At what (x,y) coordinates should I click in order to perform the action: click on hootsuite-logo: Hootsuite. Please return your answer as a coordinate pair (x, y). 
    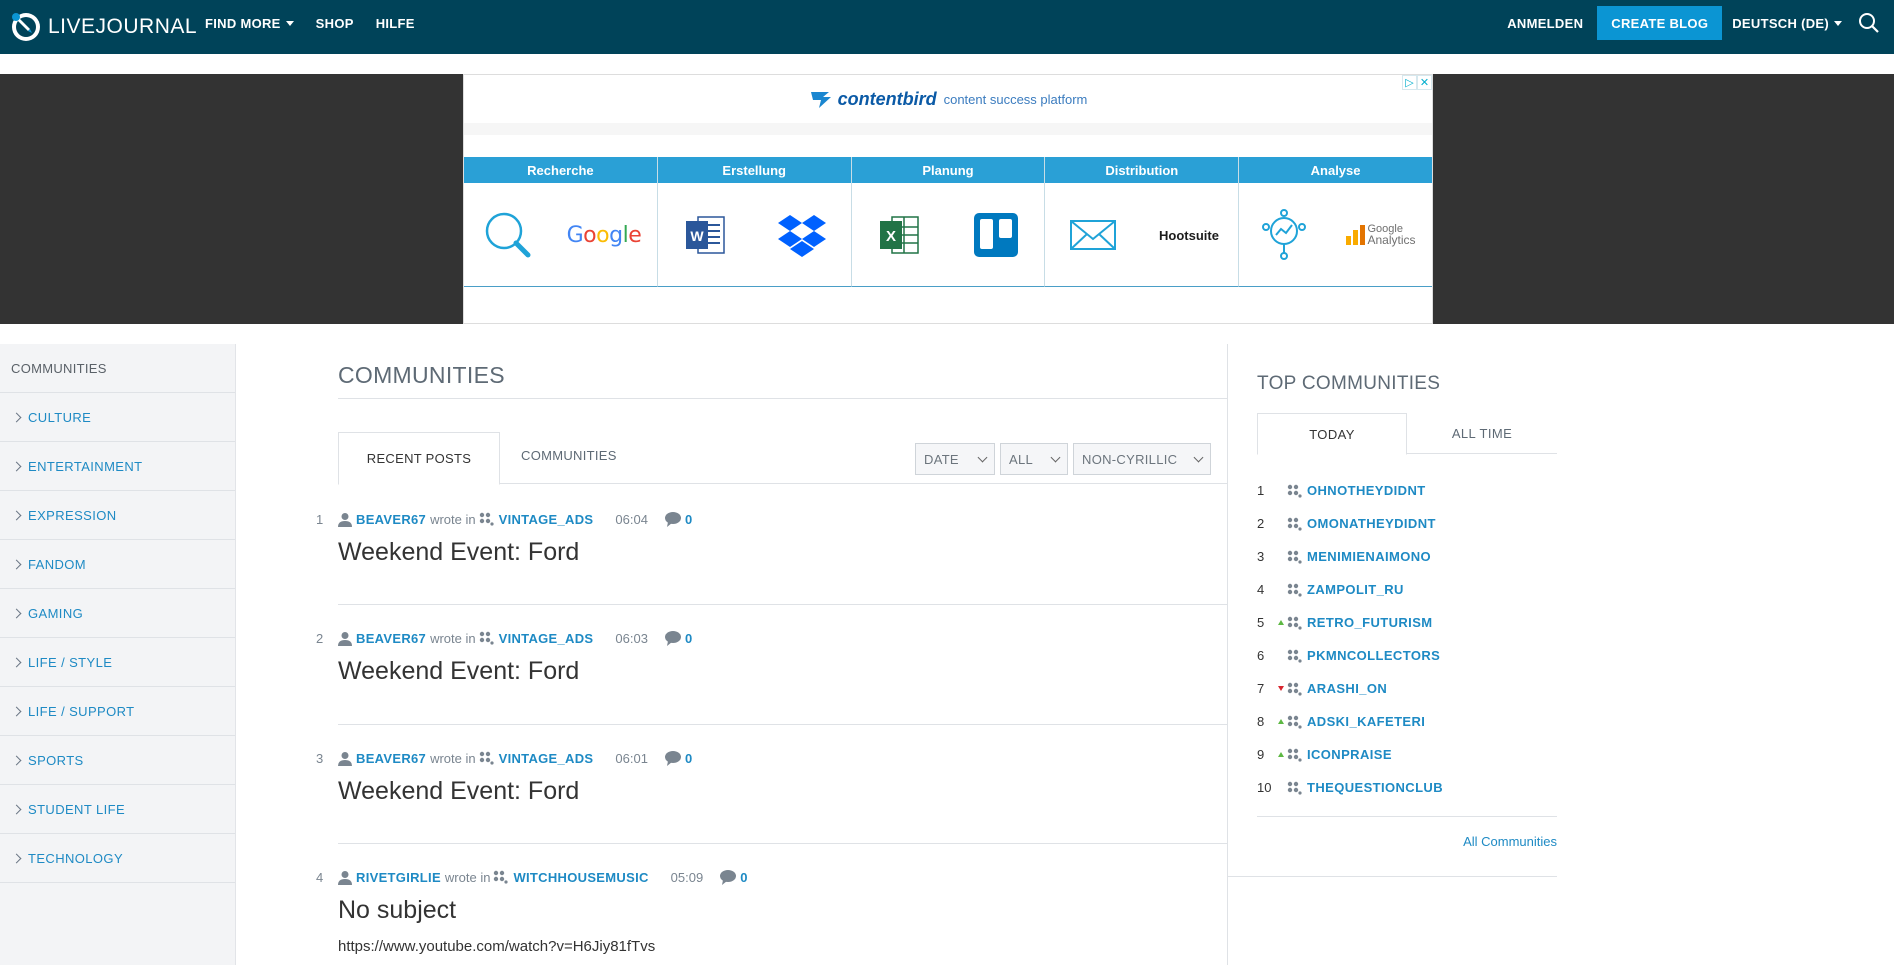
    Looking at the image, I should click on (1189, 235).